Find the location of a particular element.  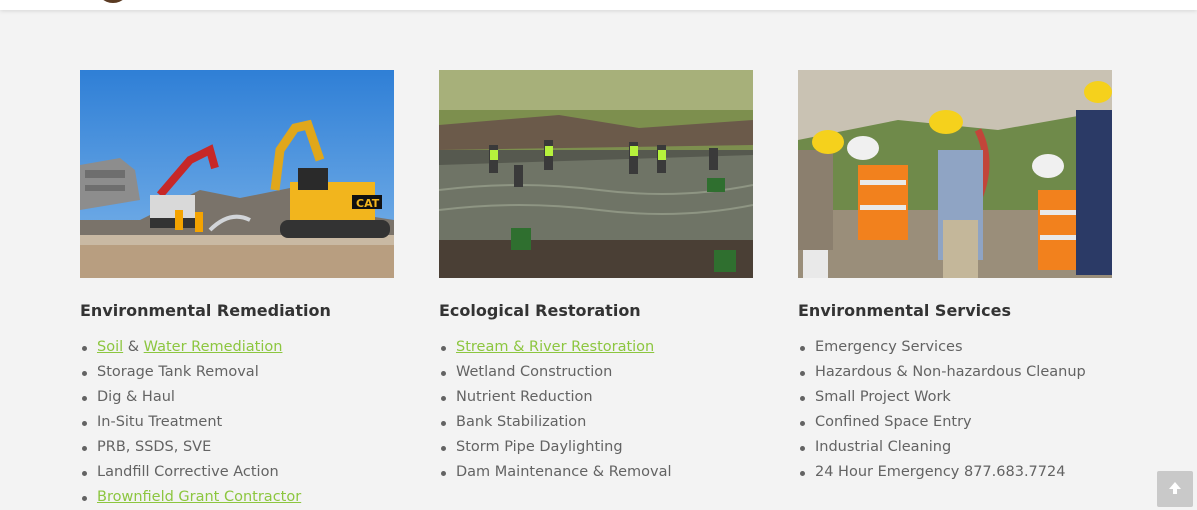

stream-river-restoration-link: Stream & River Restoration is located at coordinates (555, 347).